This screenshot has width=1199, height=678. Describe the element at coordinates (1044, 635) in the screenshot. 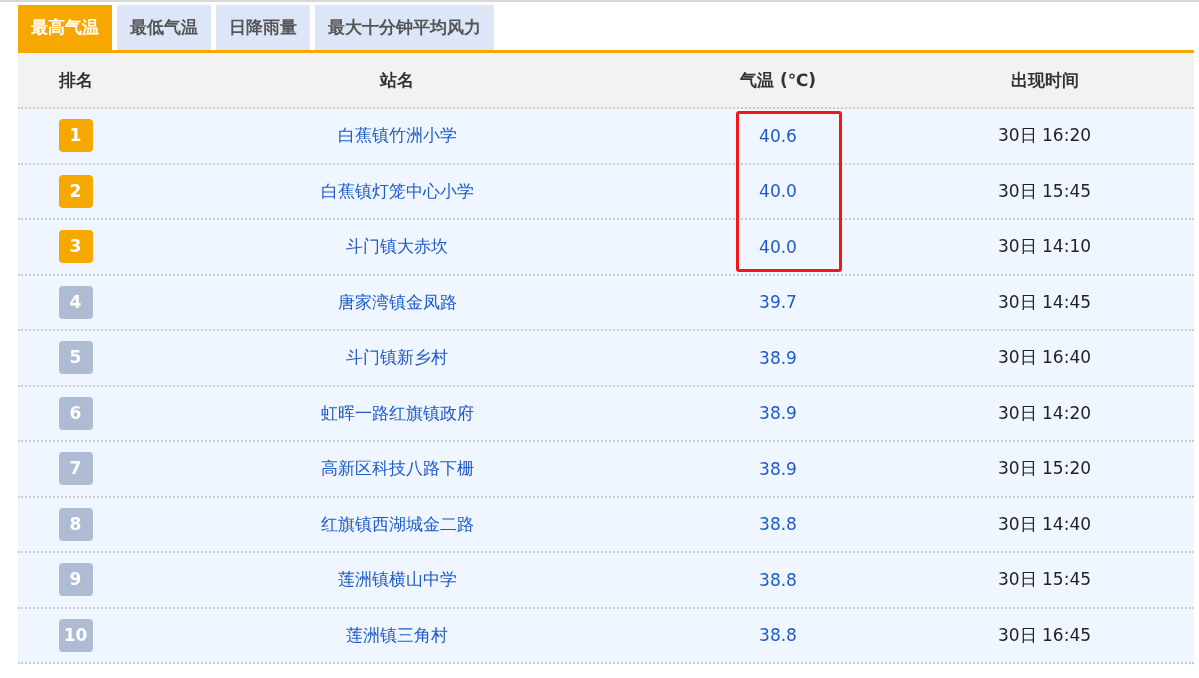

I see `time-text: 30日 16:45` at that location.